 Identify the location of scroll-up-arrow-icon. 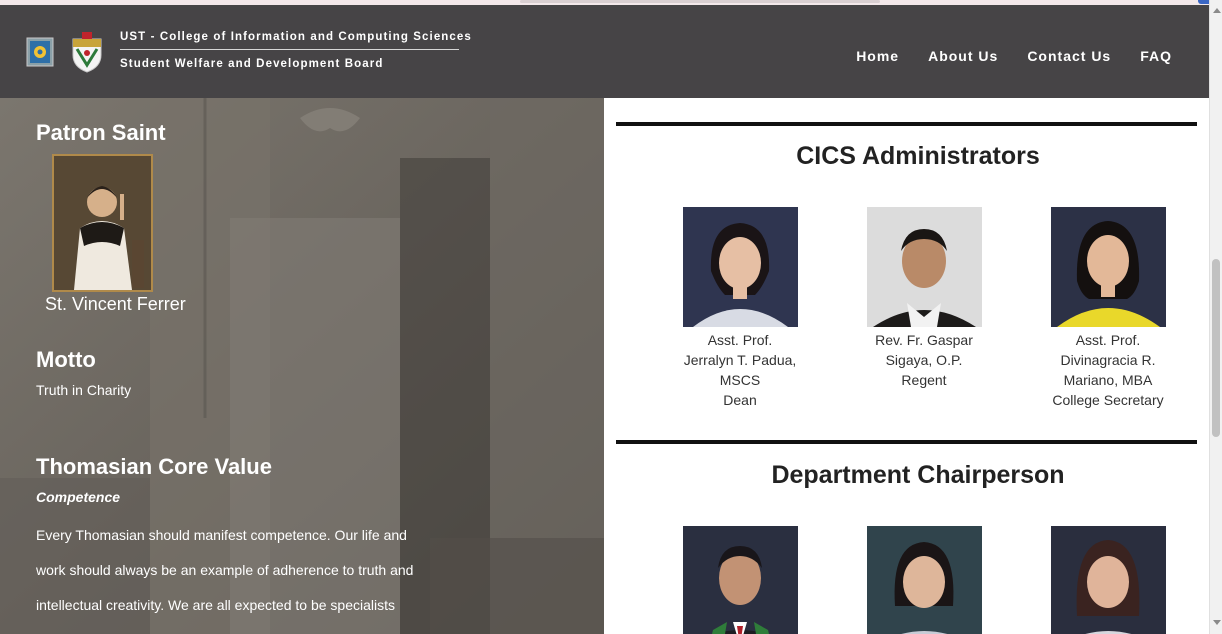
(1217, 10).